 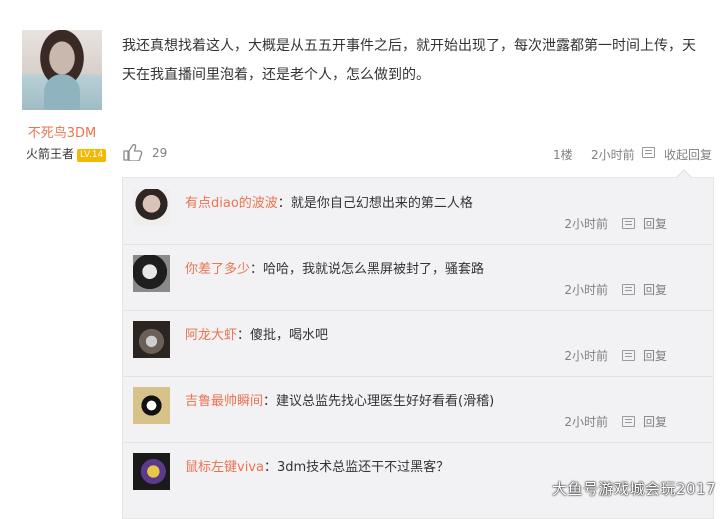 What do you see at coordinates (160, 153) in the screenshot?
I see `like-count: 29` at bounding box center [160, 153].